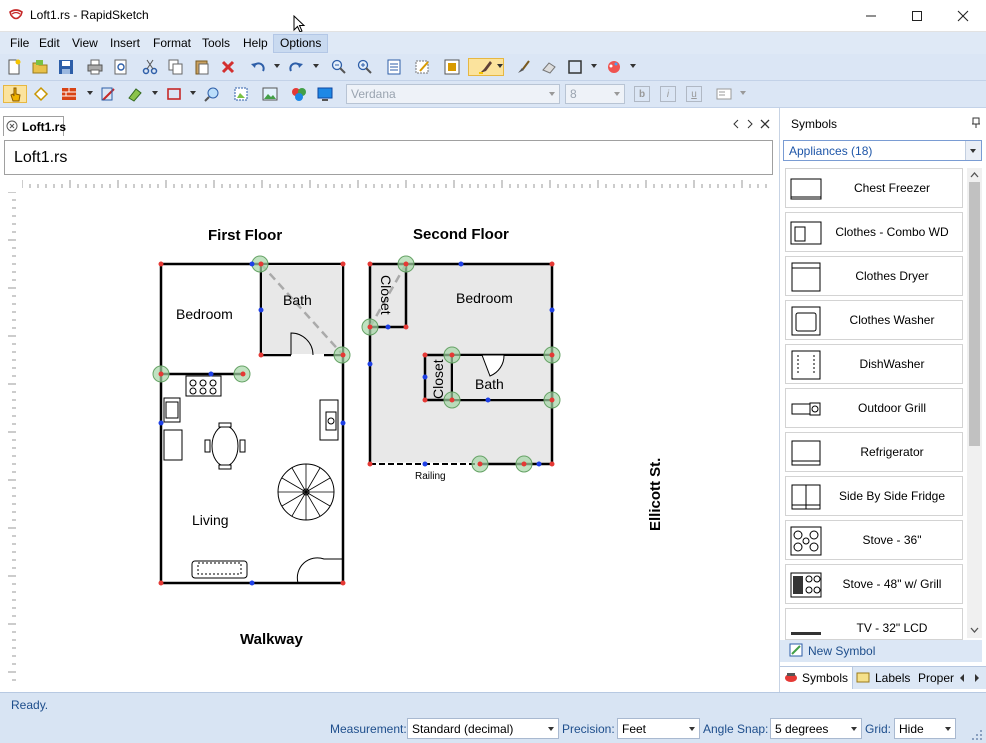 Image resolution: width=986 pixels, height=743 pixels. What do you see at coordinates (85, 43) in the screenshot?
I see `menu-view: View` at bounding box center [85, 43].